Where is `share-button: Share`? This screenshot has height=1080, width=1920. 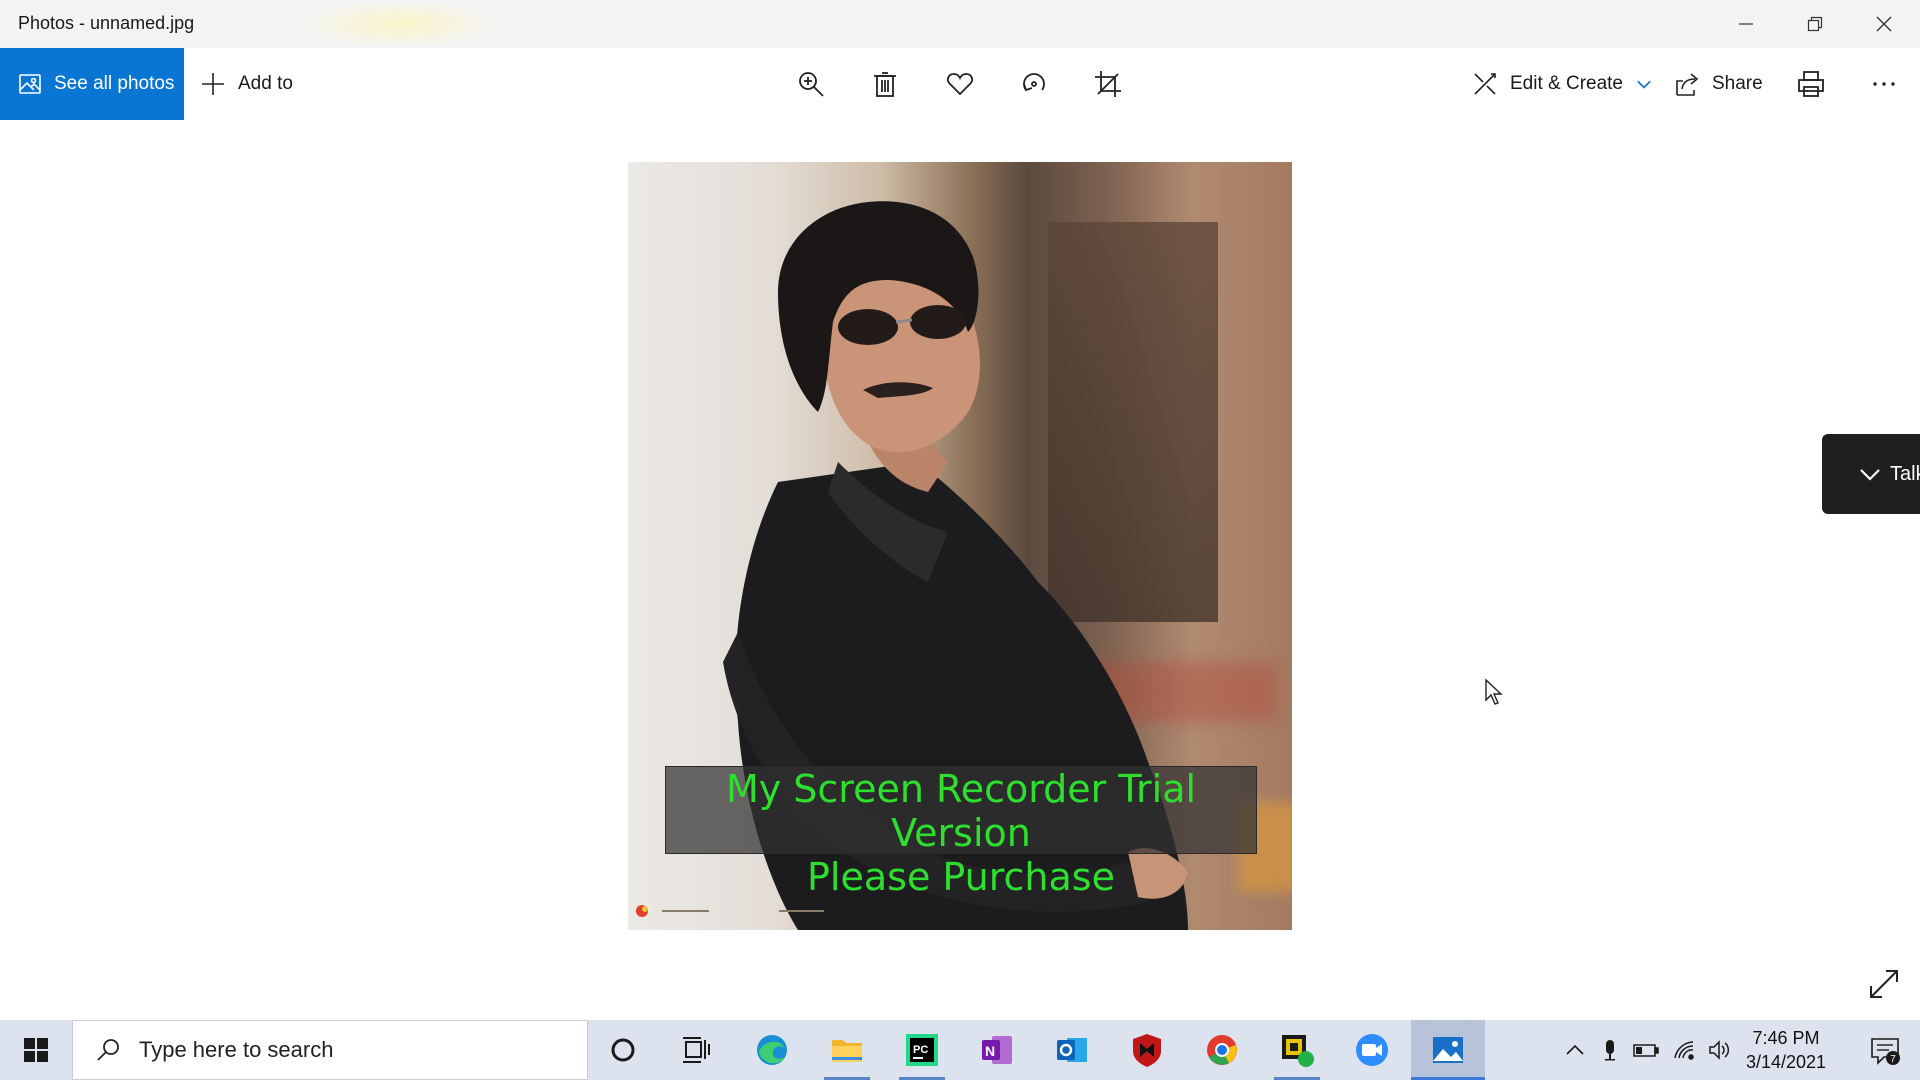
share-button: Share is located at coordinates (1718, 84).